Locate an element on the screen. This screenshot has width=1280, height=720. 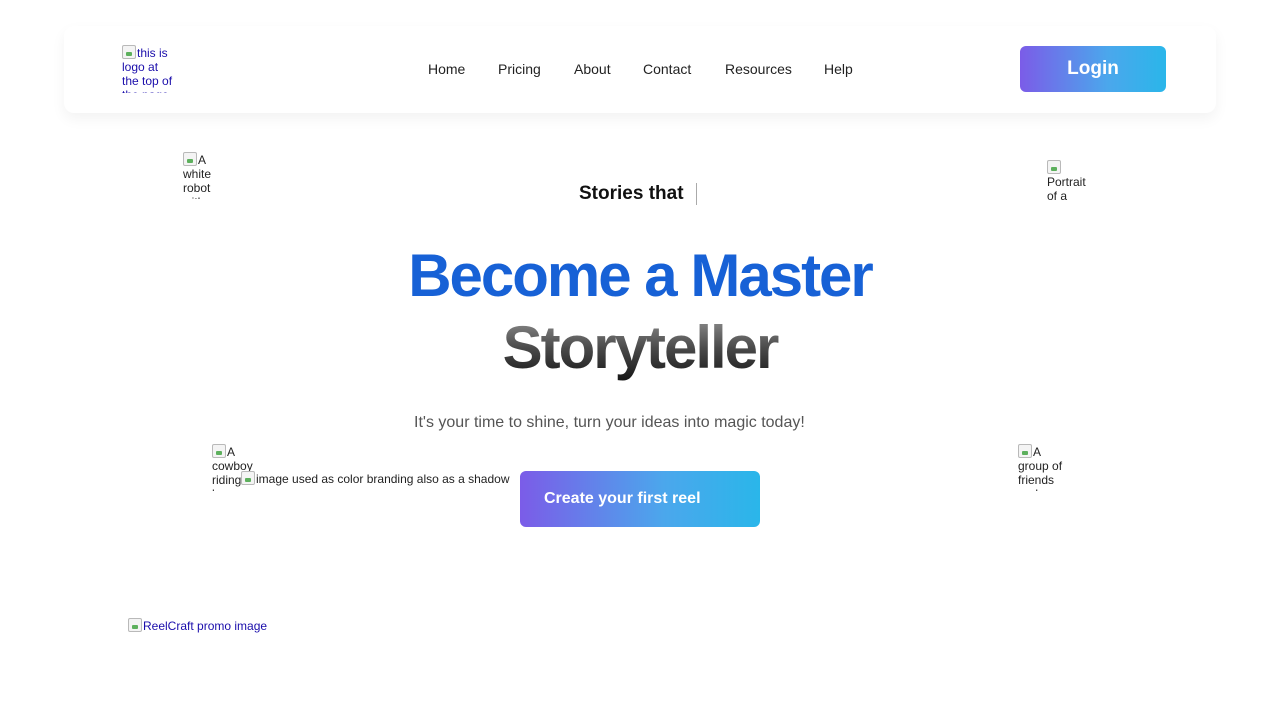
nav-contact: Contact is located at coordinates (667, 69).